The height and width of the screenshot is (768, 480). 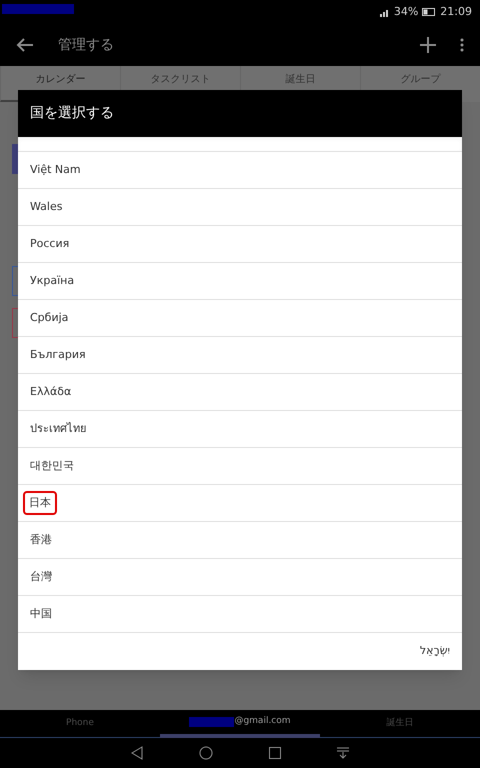 What do you see at coordinates (240, 318) in the screenshot?
I see `country-item: Србија` at bounding box center [240, 318].